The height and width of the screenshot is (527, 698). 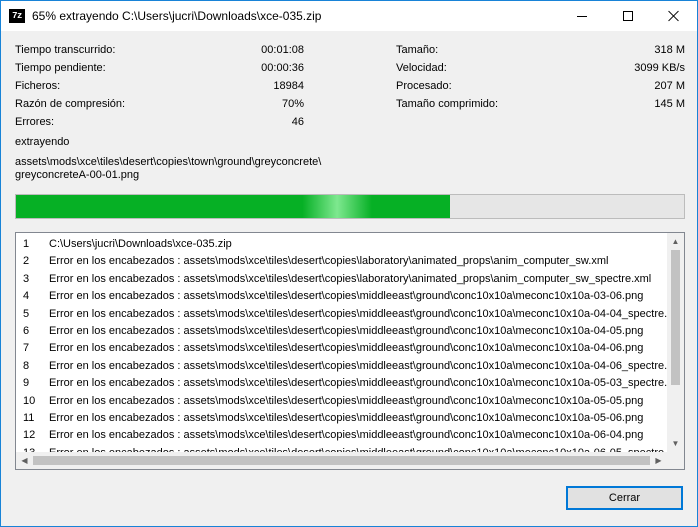 I want to click on log-row-number: 8, so click(x=26, y=365).